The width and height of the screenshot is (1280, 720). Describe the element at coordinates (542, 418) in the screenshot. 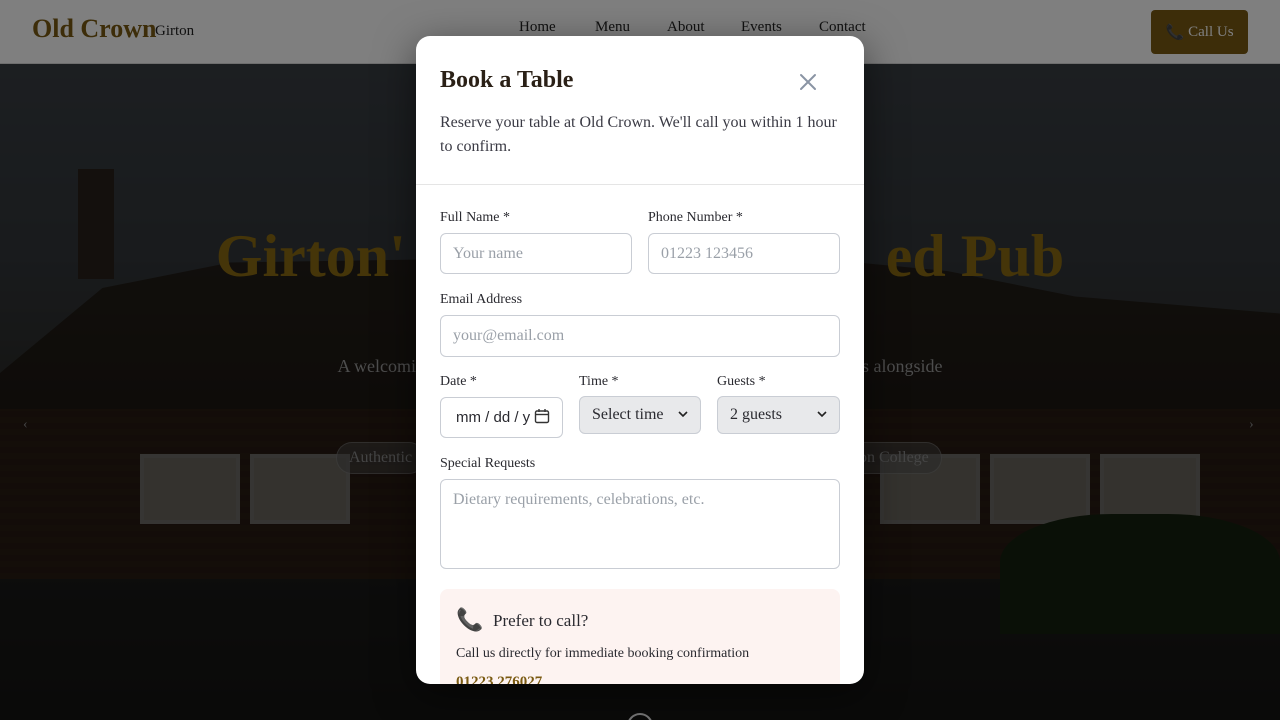

I see `calendar-icon` at that location.